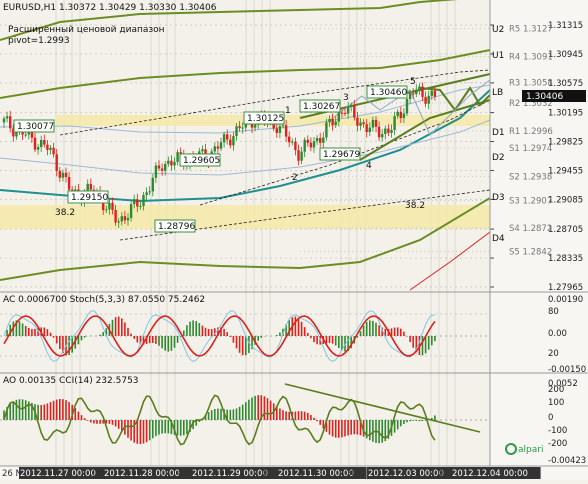  I want to click on time-label: 2012.11.30 00:00, so click(316, 474).